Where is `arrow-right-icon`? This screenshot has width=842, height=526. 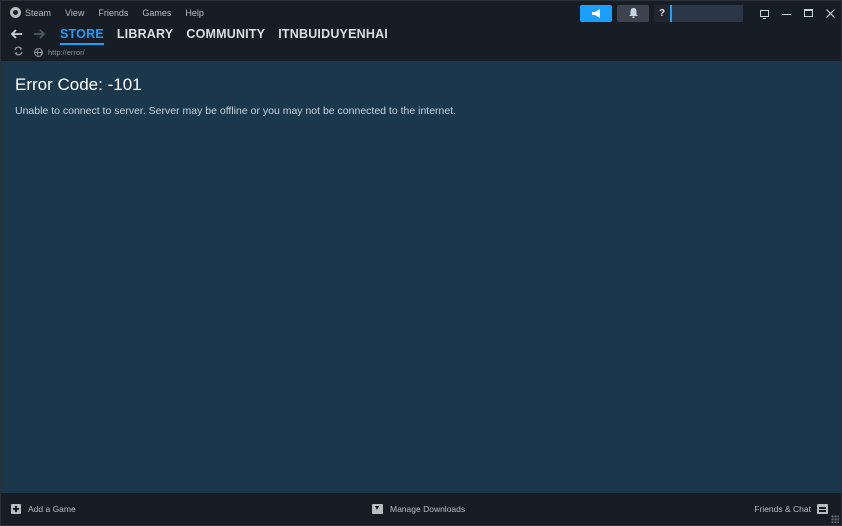
arrow-right-icon is located at coordinates (39, 34).